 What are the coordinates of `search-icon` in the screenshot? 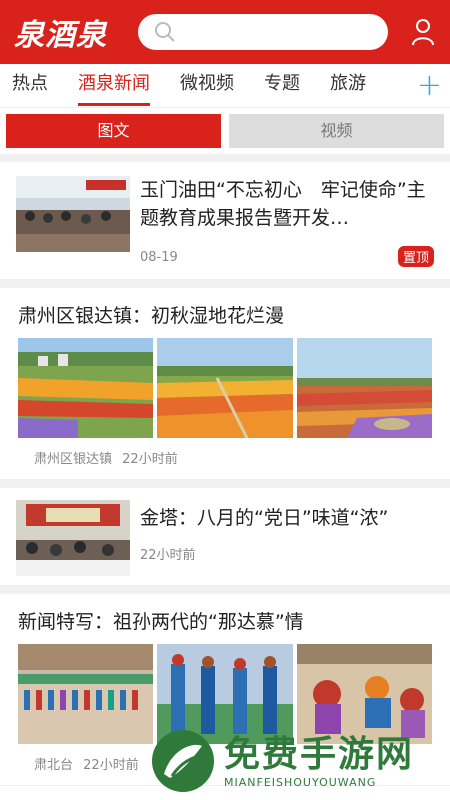 It's located at (165, 32).